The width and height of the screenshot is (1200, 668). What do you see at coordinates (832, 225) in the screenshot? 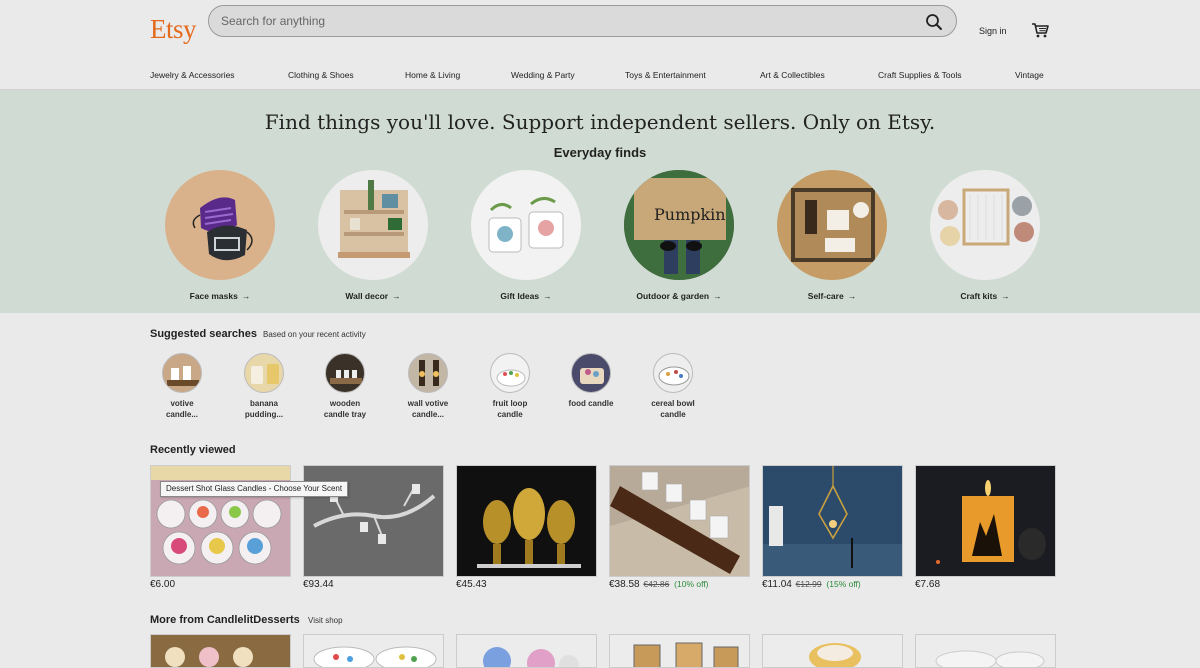
I see `self-care-image` at bounding box center [832, 225].